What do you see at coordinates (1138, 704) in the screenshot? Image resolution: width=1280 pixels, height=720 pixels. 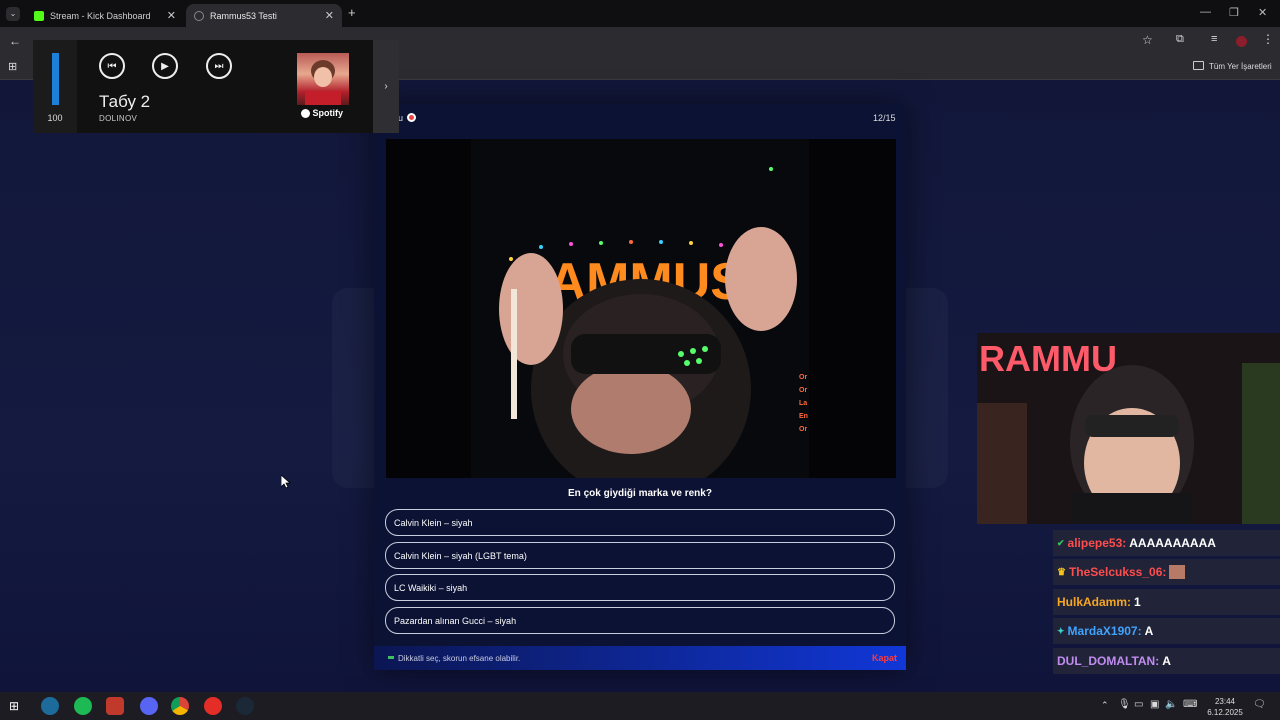 I see `display-icon: ▭` at bounding box center [1138, 704].